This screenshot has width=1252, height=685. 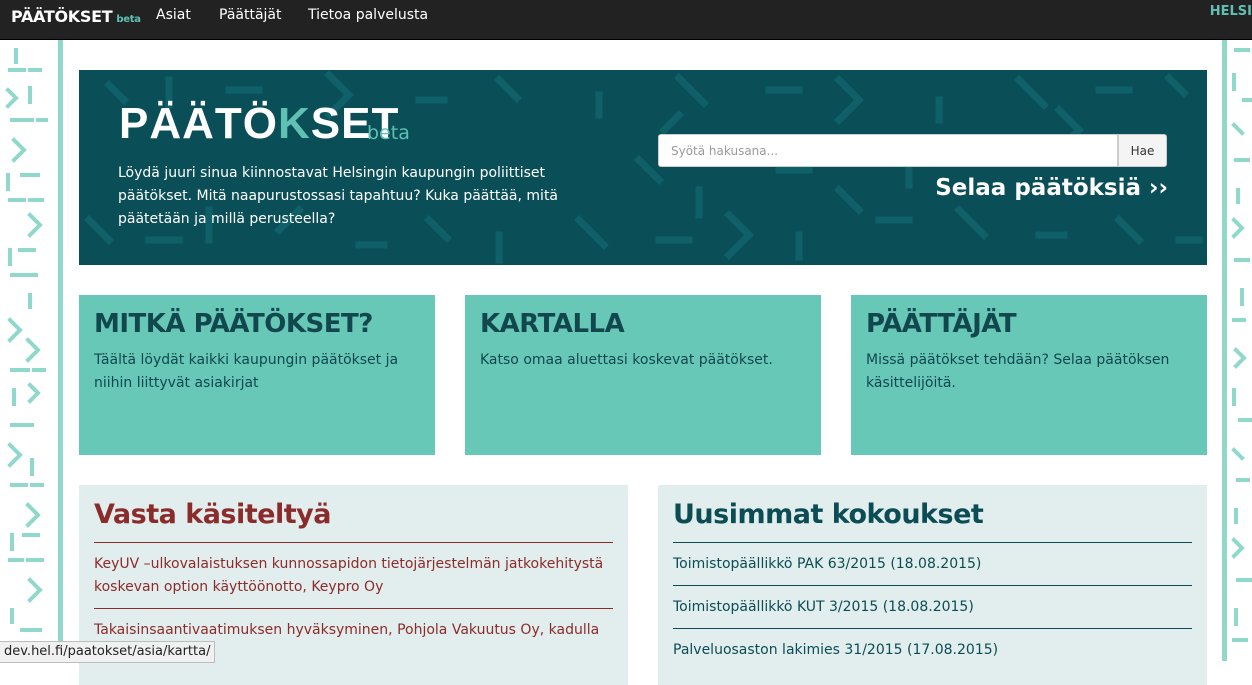 What do you see at coordinates (1231, 11) in the screenshot?
I see `helsinki-link: HELSI` at bounding box center [1231, 11].